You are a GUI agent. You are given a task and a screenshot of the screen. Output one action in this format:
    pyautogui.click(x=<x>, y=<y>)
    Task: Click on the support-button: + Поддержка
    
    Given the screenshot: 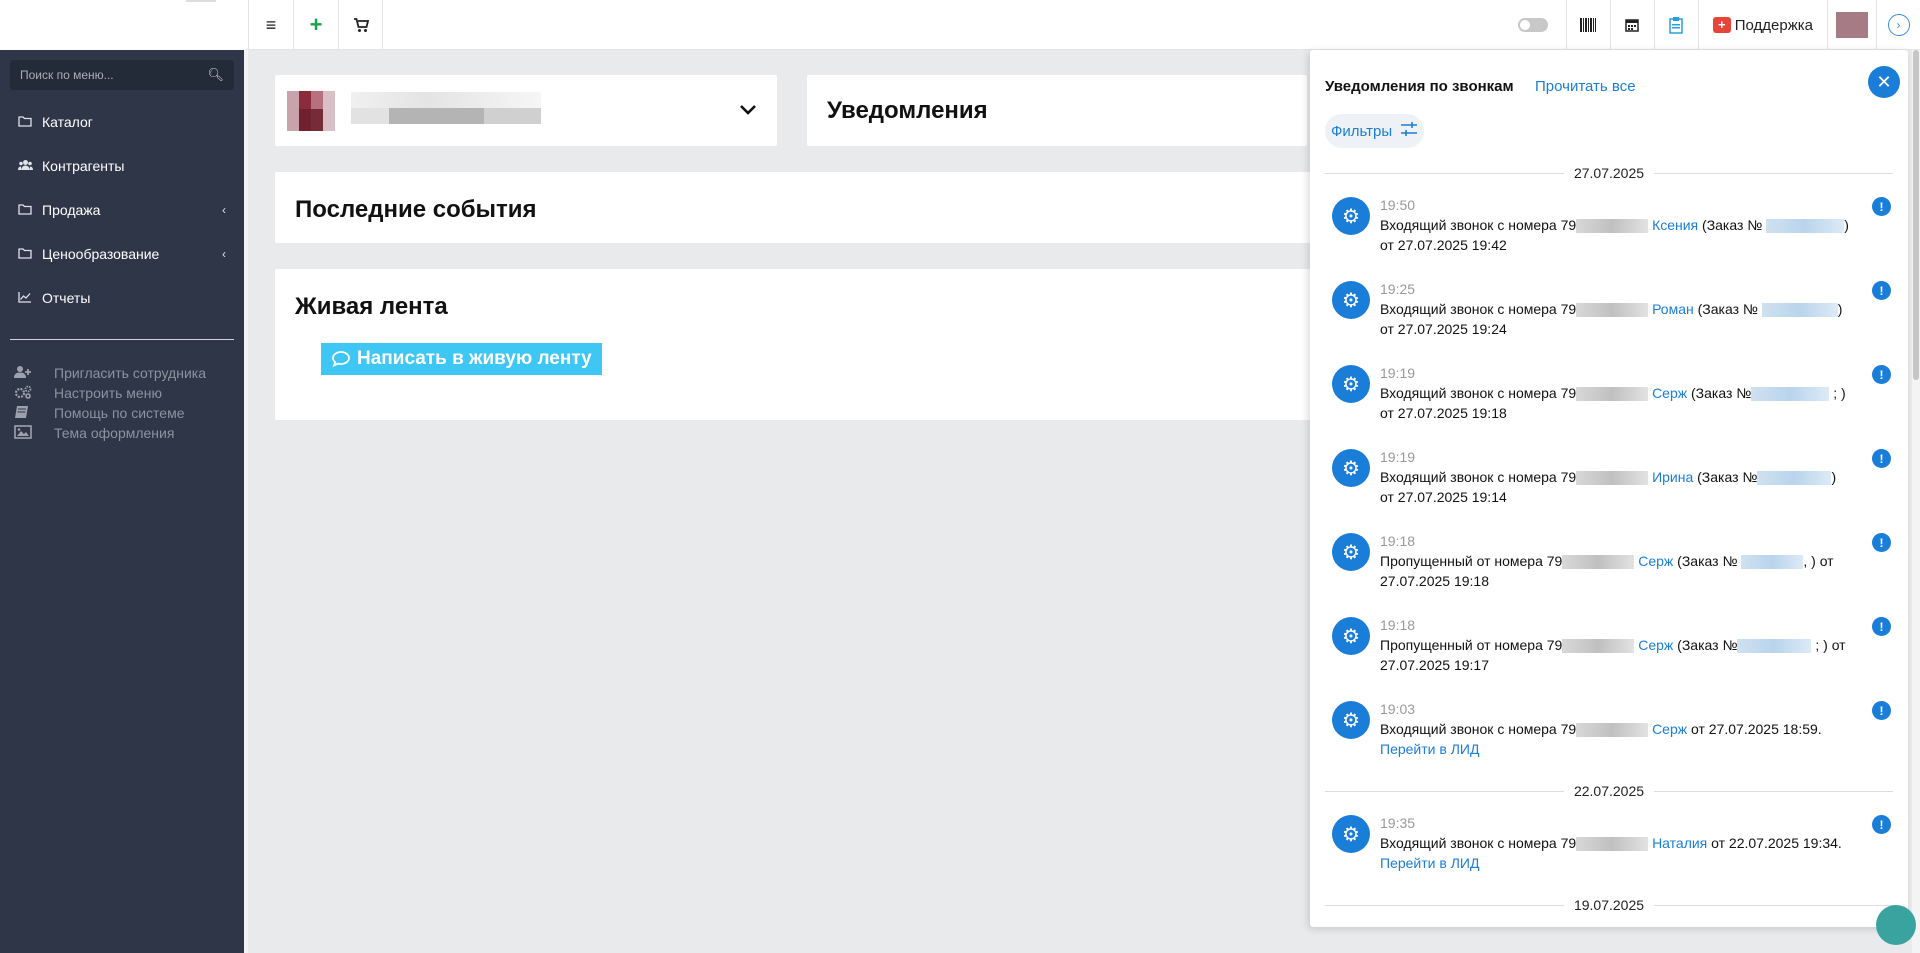 What is the action you would take?
    pyautogui.click(x=1762, y=25)
    